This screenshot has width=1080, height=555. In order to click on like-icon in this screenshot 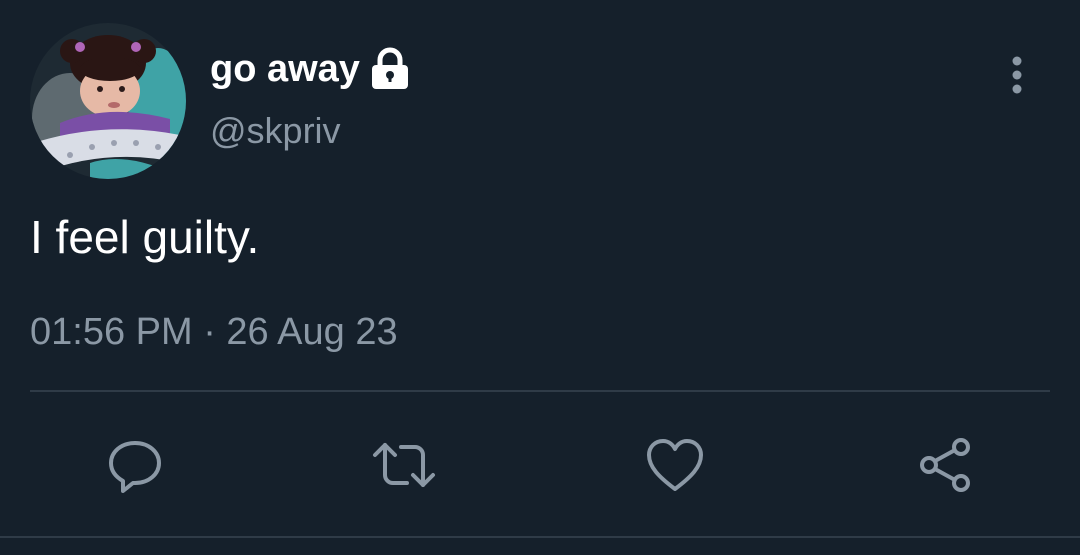, I will do `click(675, 465)`.